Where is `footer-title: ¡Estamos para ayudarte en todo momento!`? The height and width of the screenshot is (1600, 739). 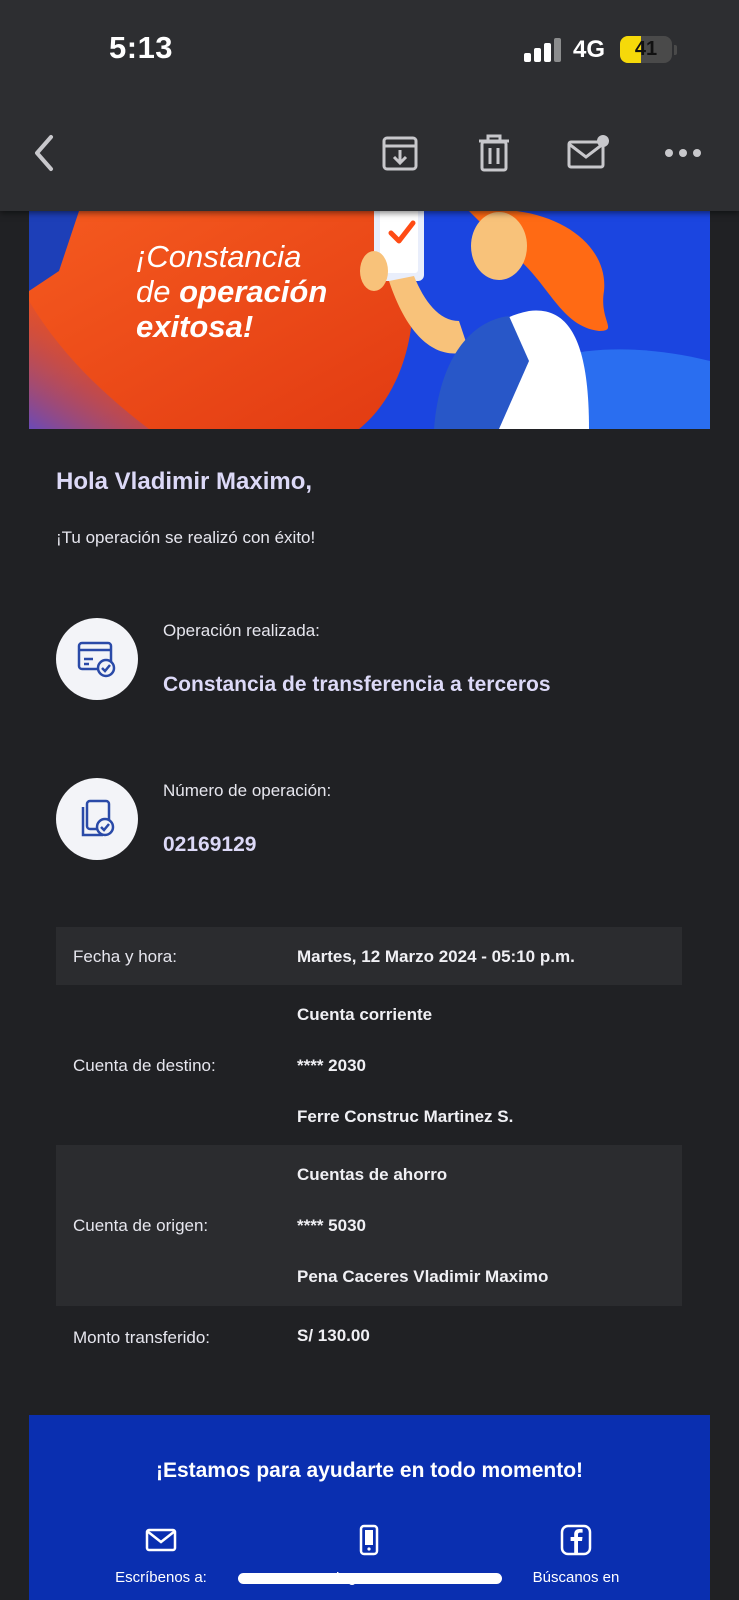
footer-title: ¡Estamos para ayudarte en todo momento! is located at coordinates (369, 1470).